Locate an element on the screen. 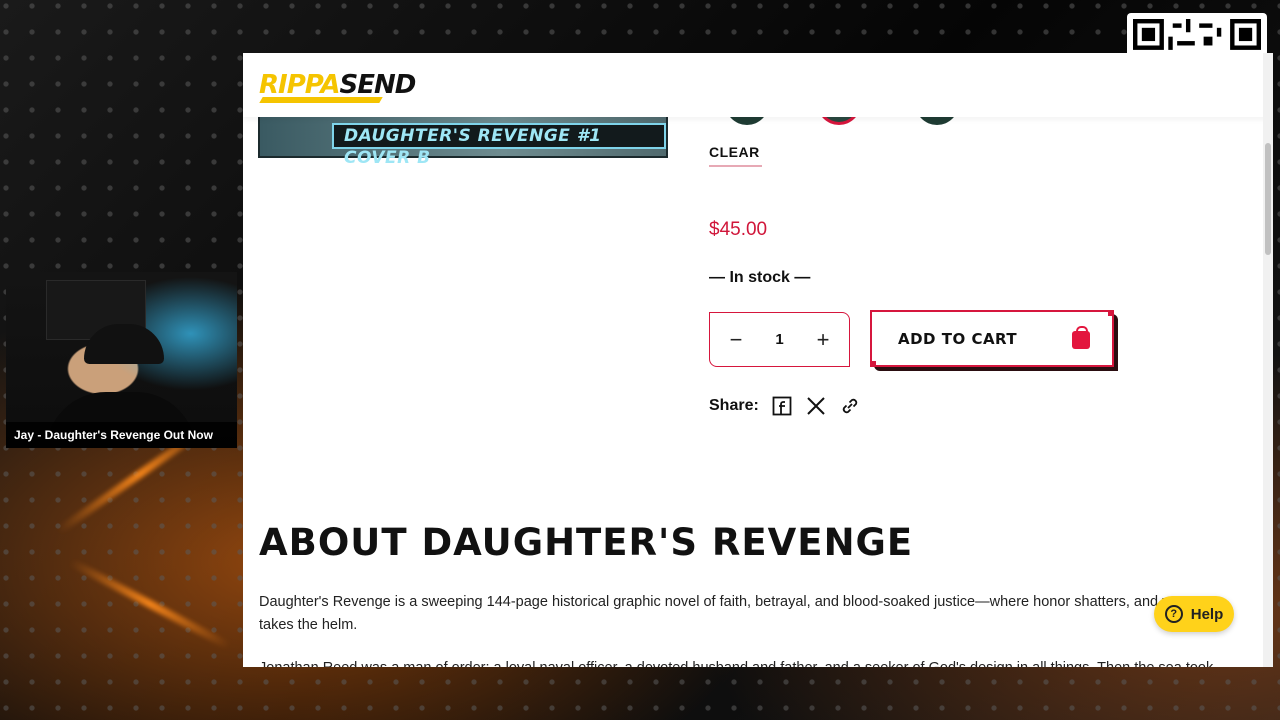 The image size is (1280, 720). clear-selection-link: CLEAR is located at coordinates (734, 152).